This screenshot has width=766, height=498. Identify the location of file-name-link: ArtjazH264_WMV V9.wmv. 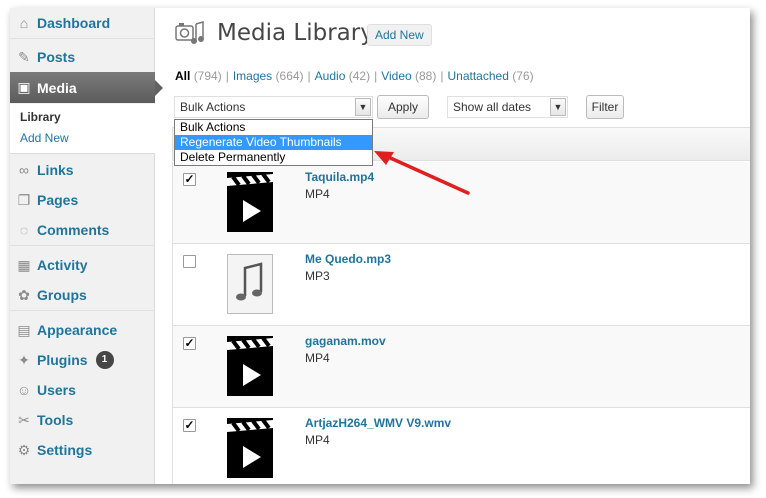
(378, 423).